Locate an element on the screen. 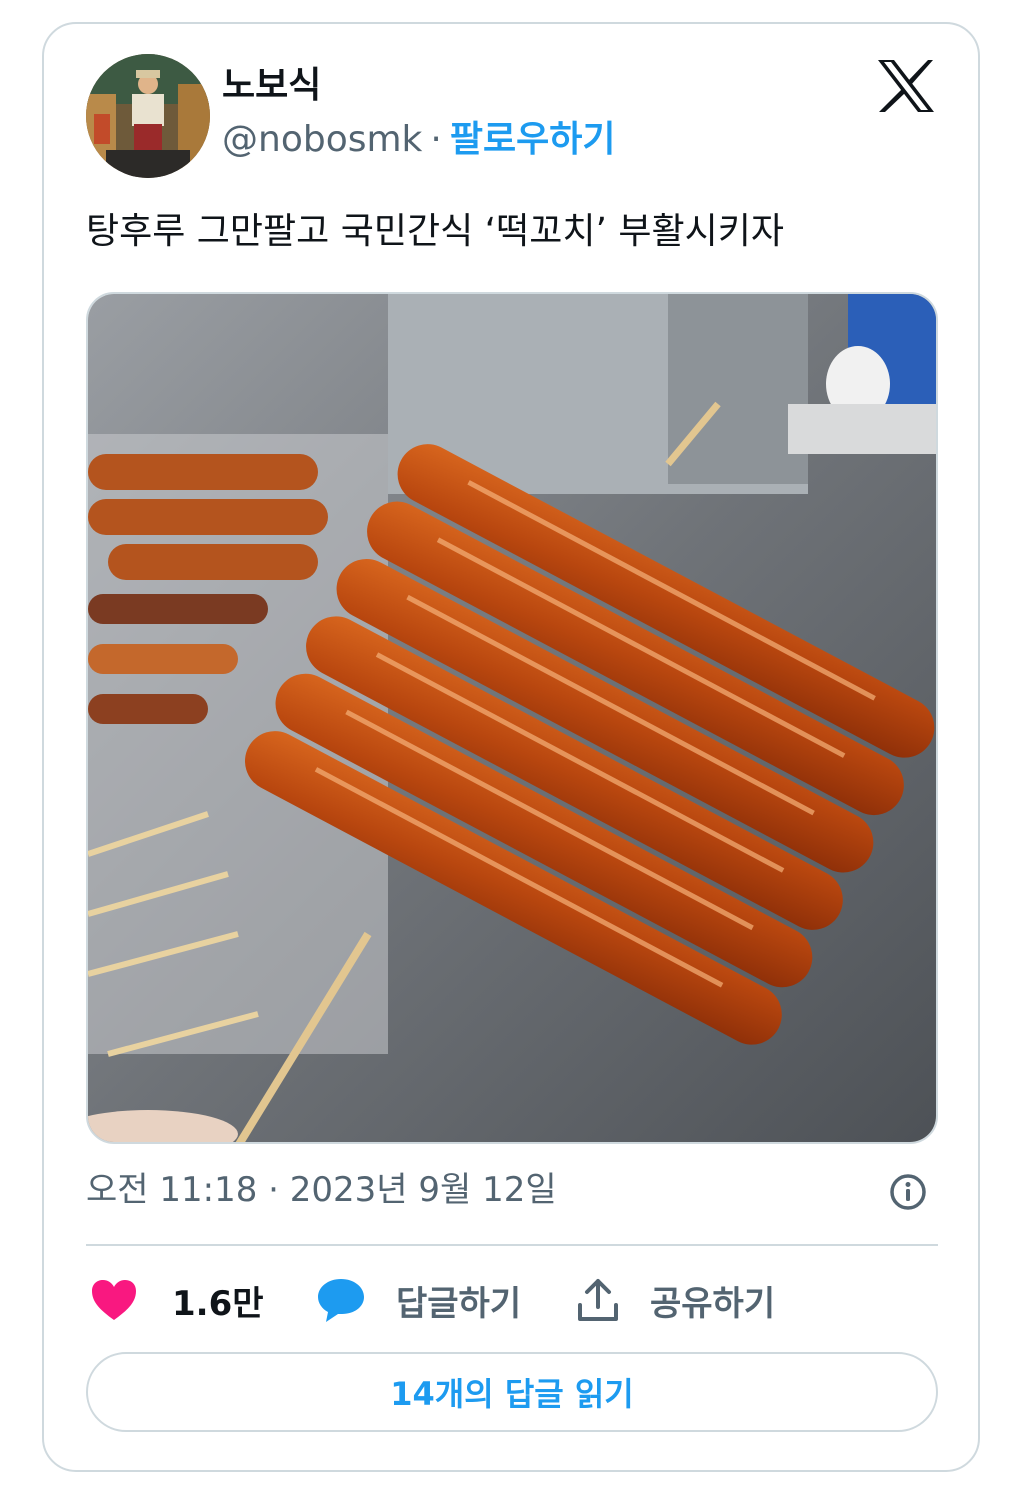 The image size is (1024, 1495). display-name: 노보식 is located at coordinates (271, 86).